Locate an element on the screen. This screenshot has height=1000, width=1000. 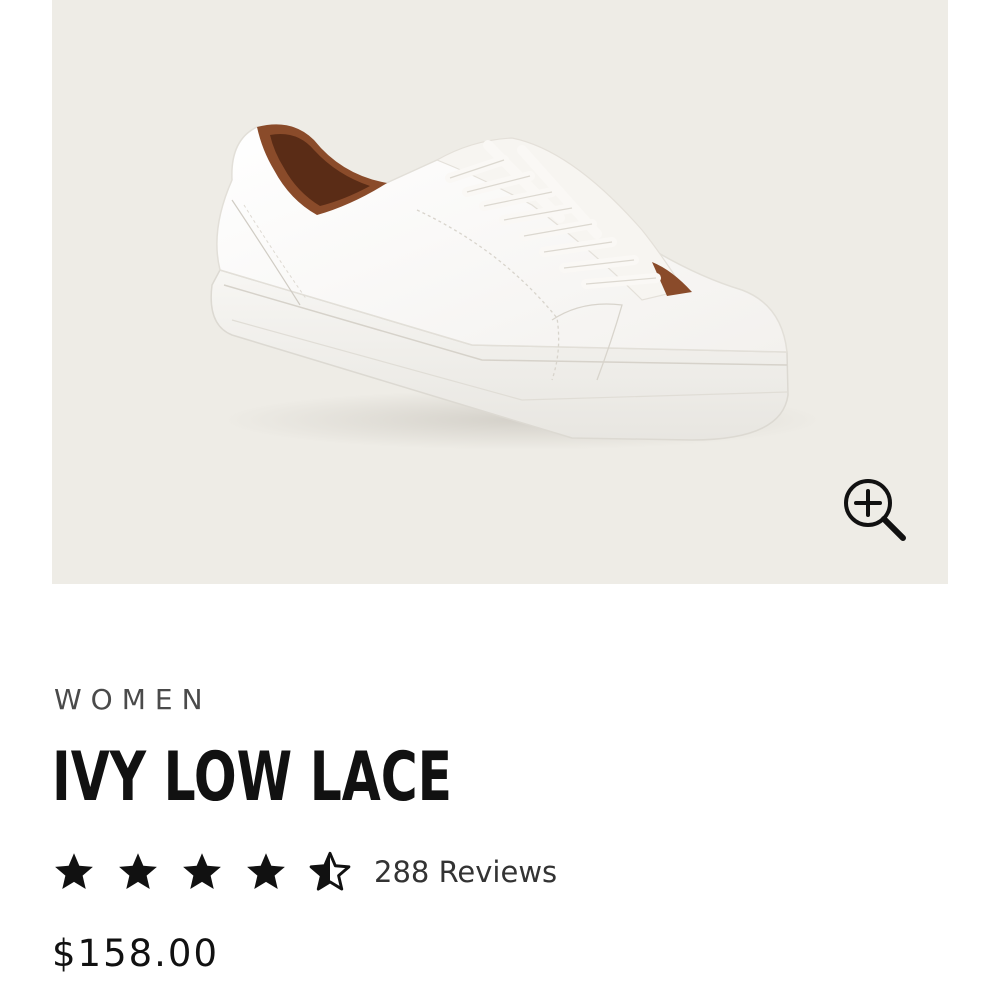
star-half-icon is located at coordinates (330, 871).